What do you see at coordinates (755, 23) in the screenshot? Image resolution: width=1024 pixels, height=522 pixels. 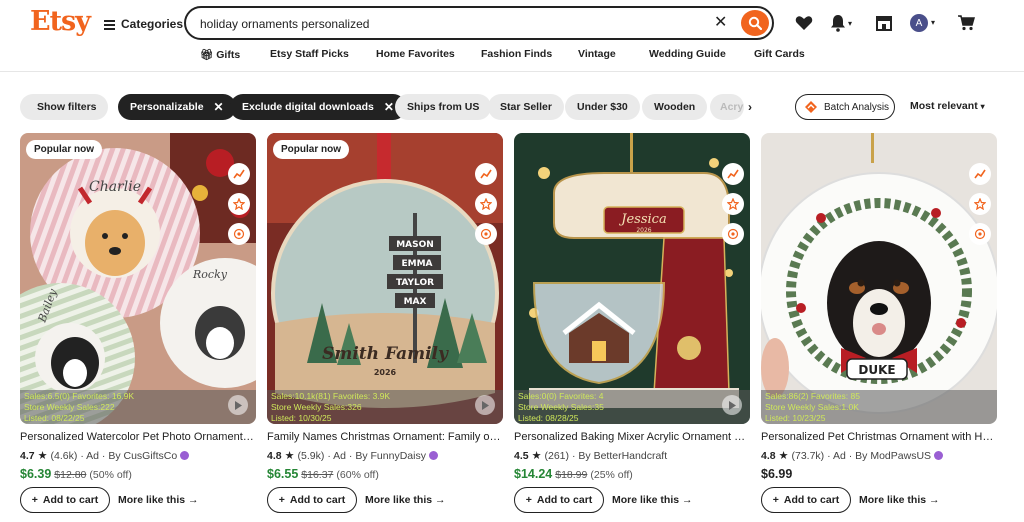 I see `search-button` at bounding box center [755, 23].